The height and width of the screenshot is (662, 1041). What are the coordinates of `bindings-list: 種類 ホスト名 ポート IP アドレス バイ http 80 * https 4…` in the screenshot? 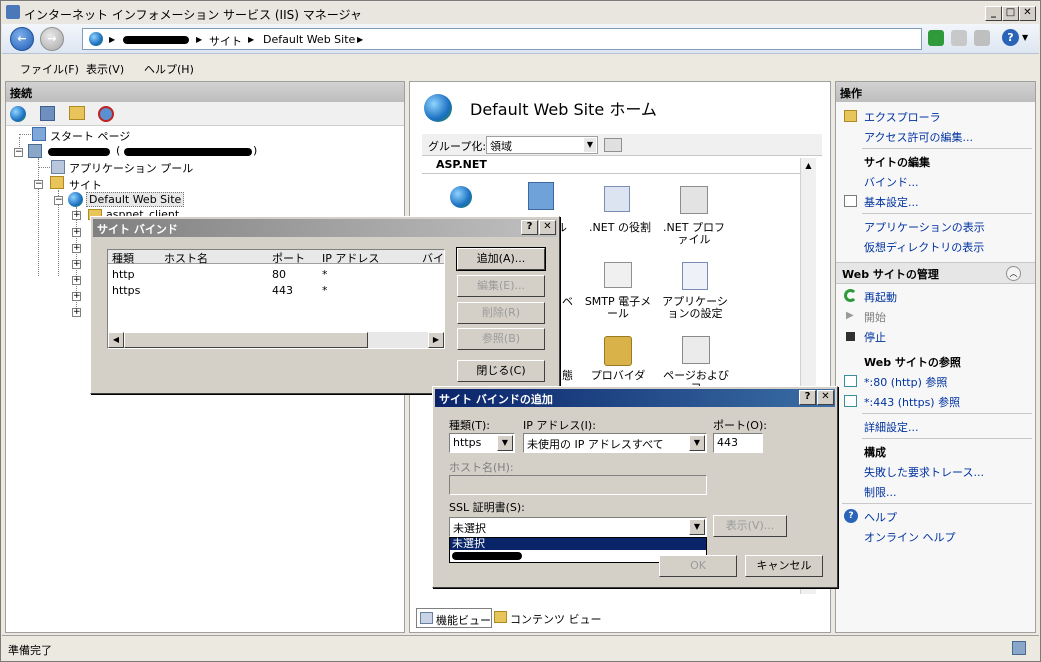 It's located at (276, 299).